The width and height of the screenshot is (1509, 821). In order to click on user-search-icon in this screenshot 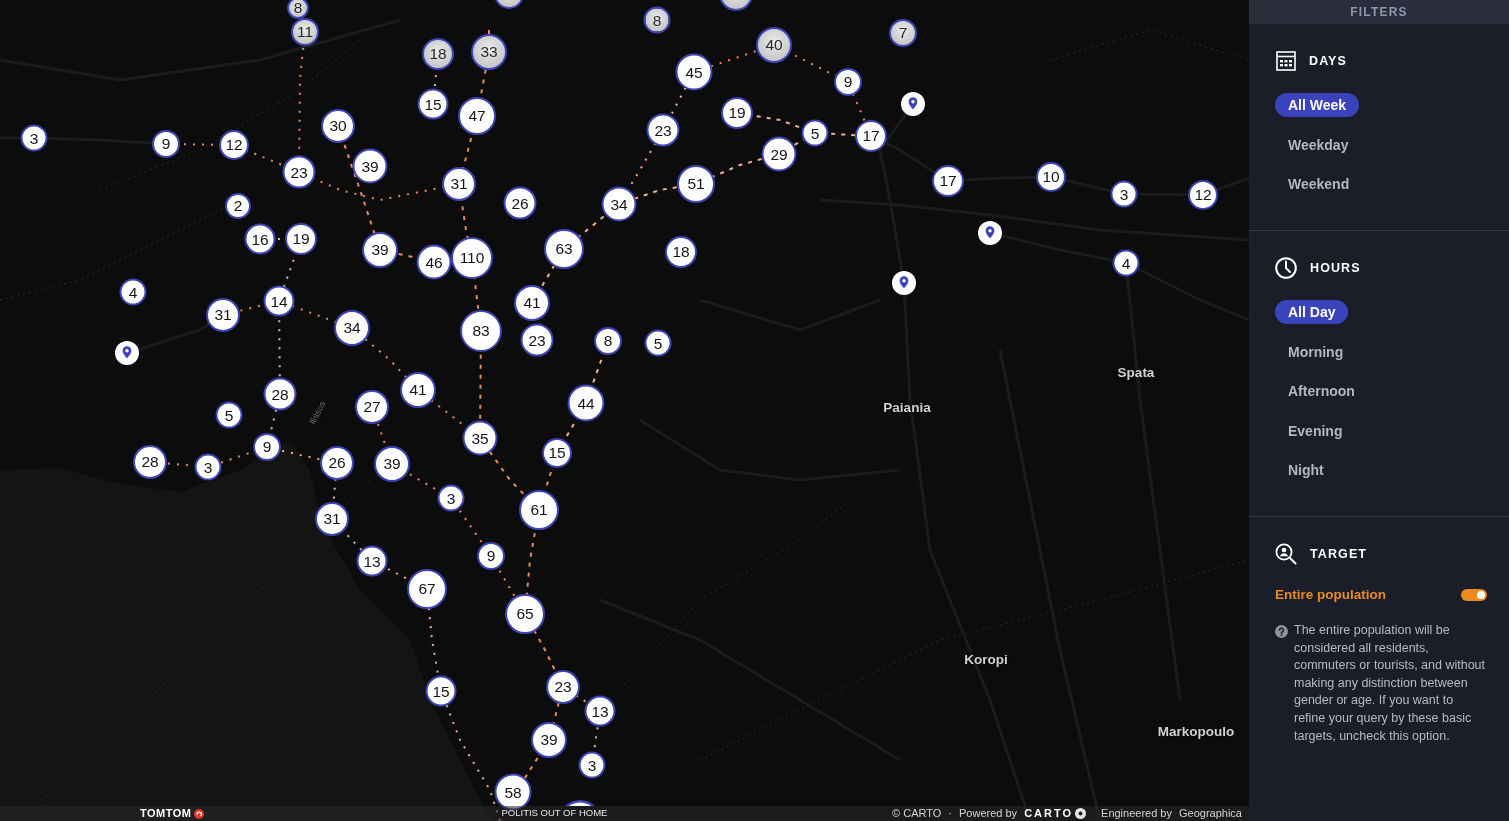, I will do `click(1286, 554)`.